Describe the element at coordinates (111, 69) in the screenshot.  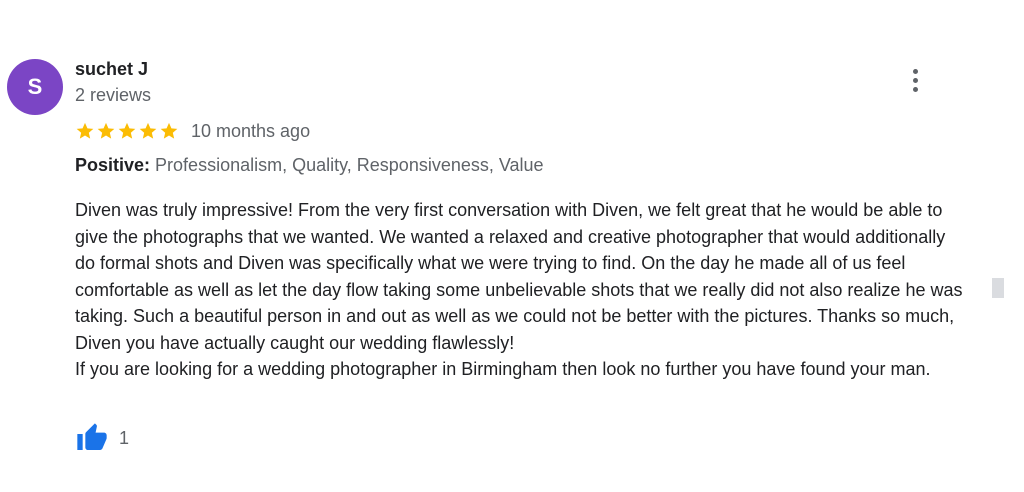
I see `reviewer-name: suchet J` at that location.